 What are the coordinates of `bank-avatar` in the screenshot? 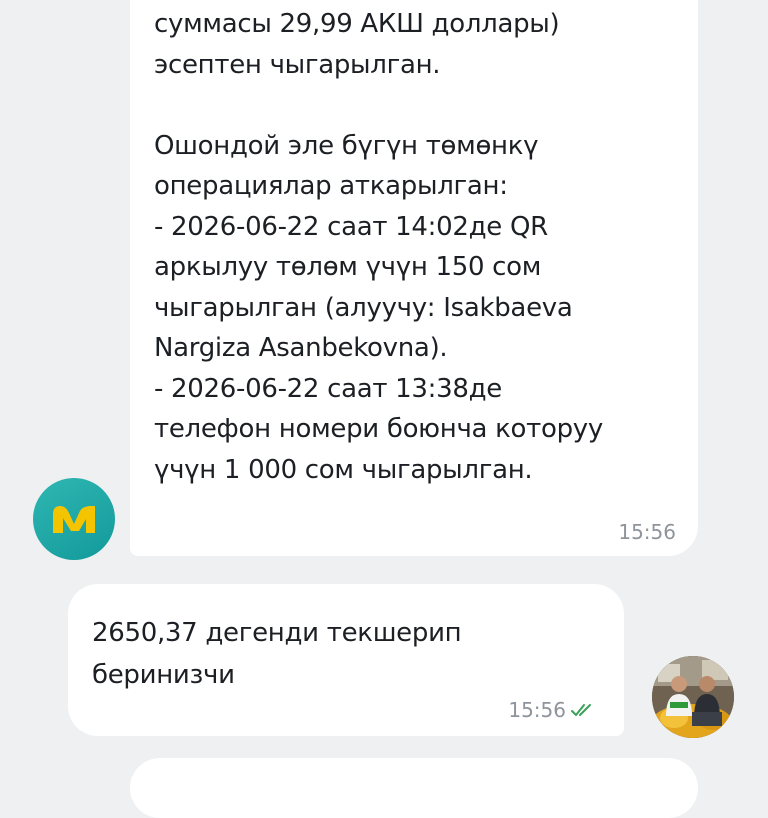 It's located at (74, 519).